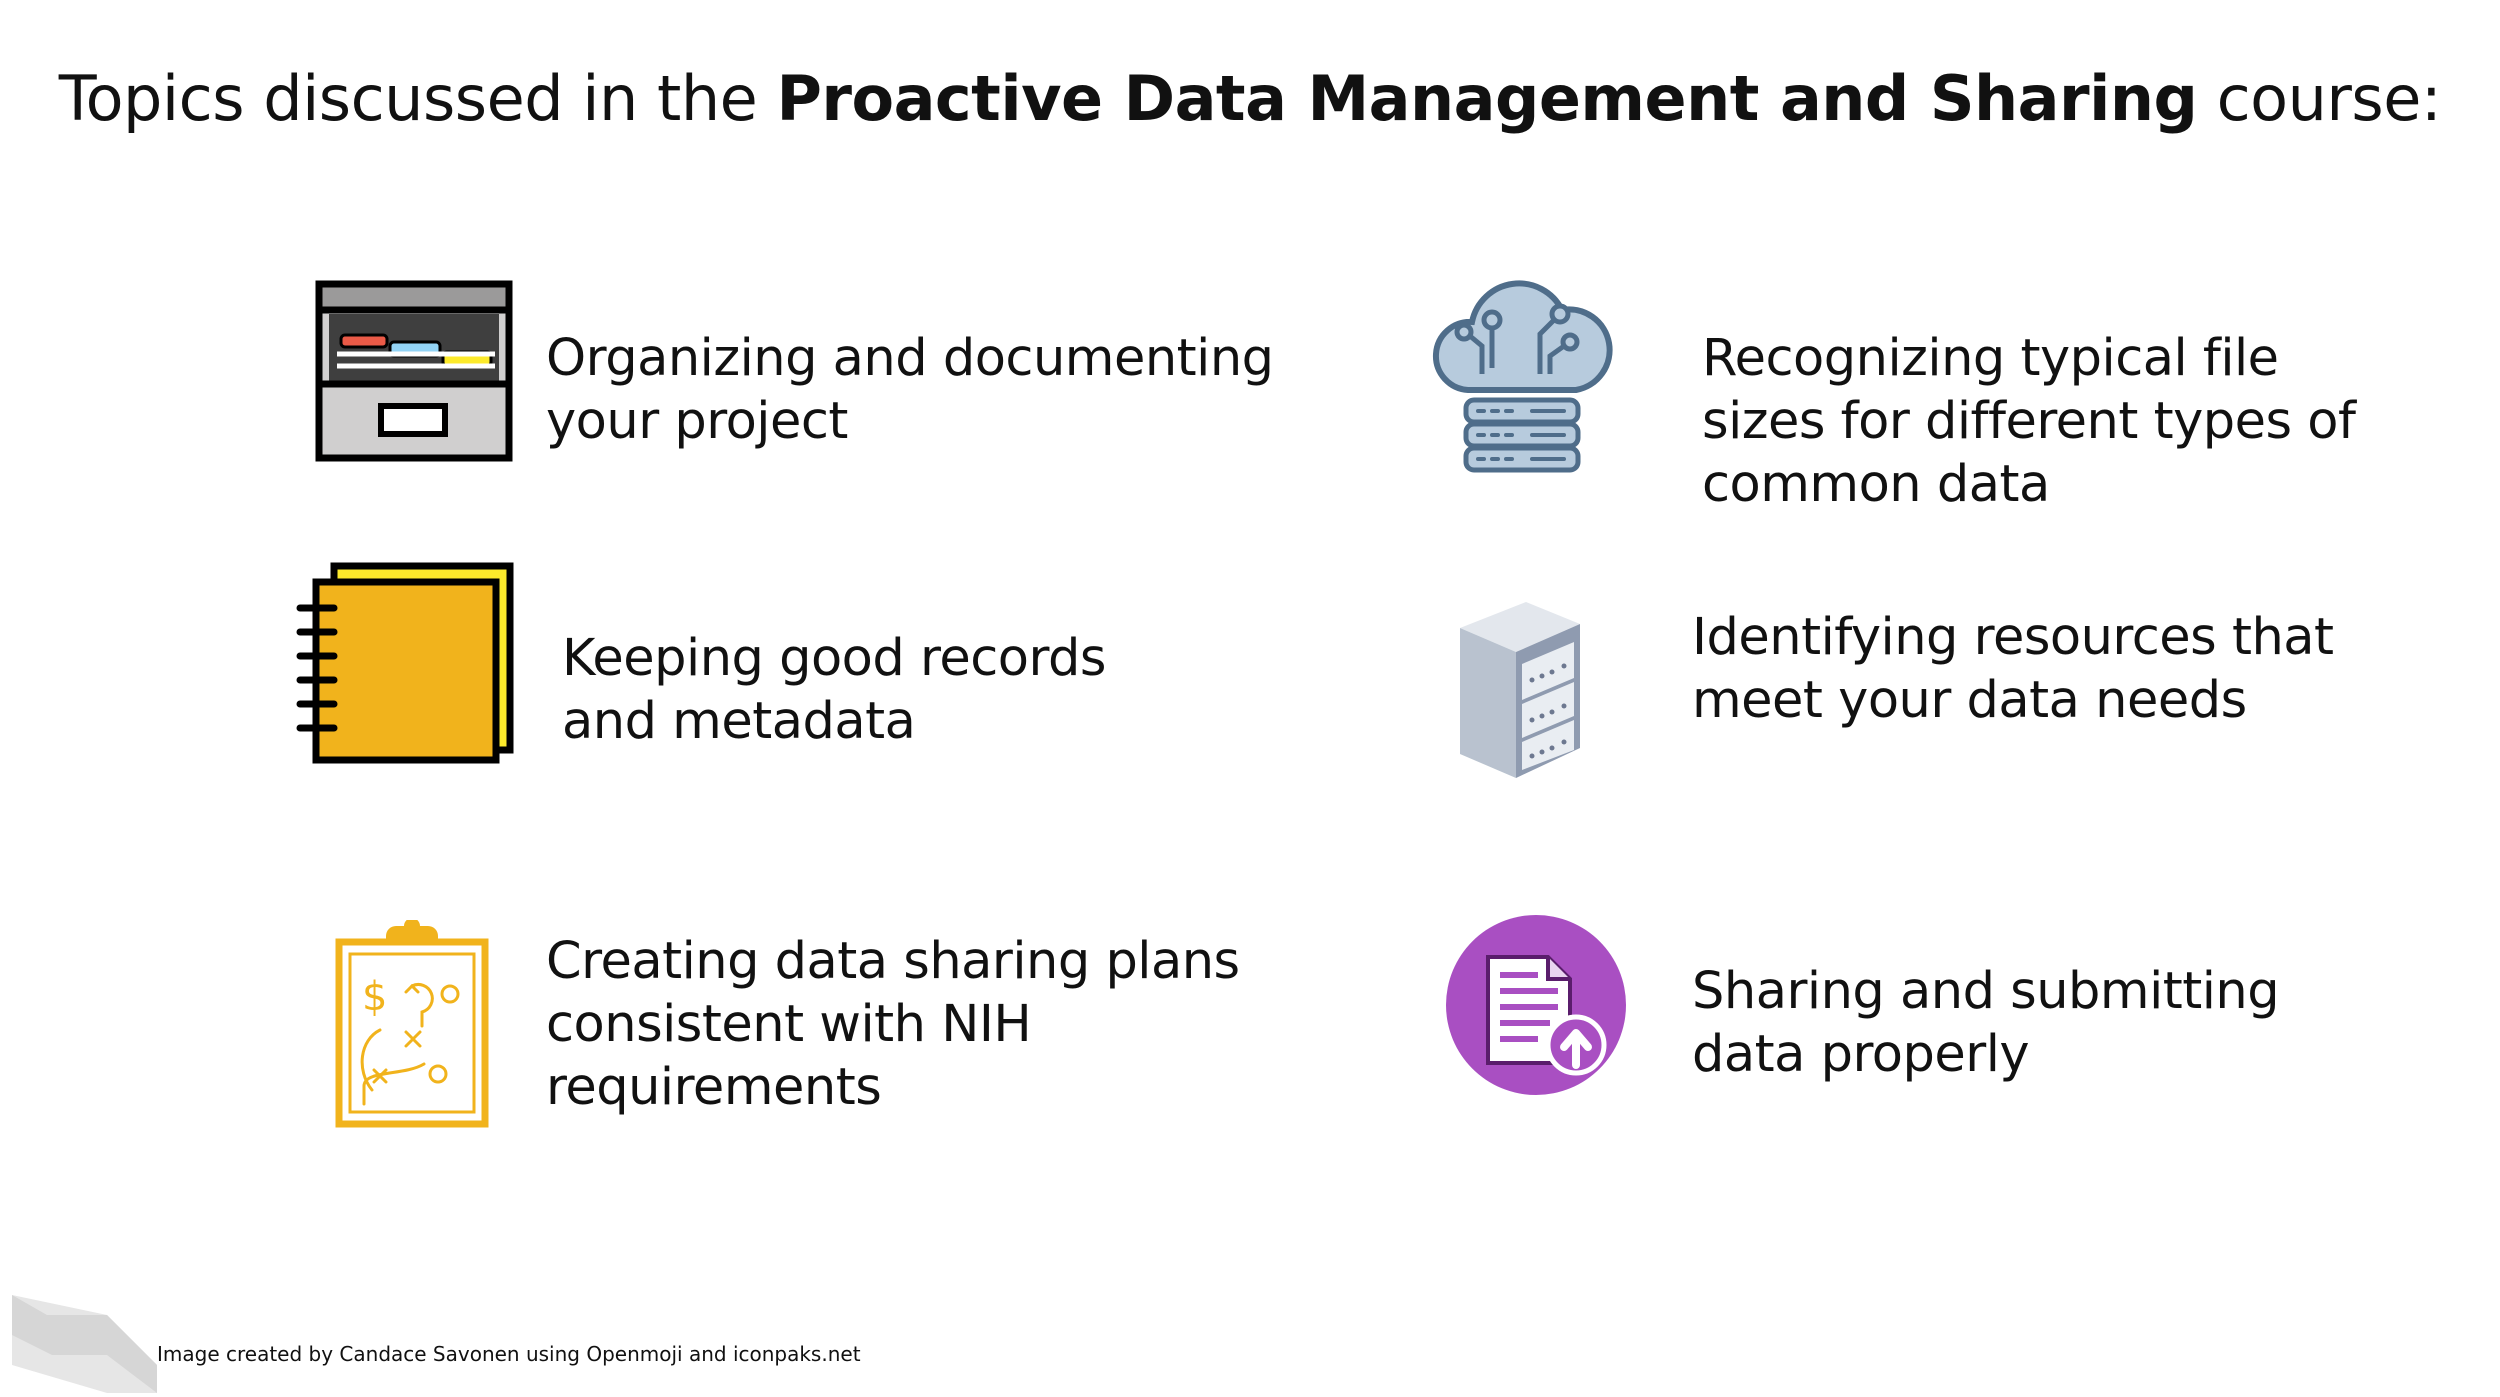 The width and height of the screenshot is (2500, 1397). I want to click on title-prefix: Topics discussed in the, so click(417, 98).